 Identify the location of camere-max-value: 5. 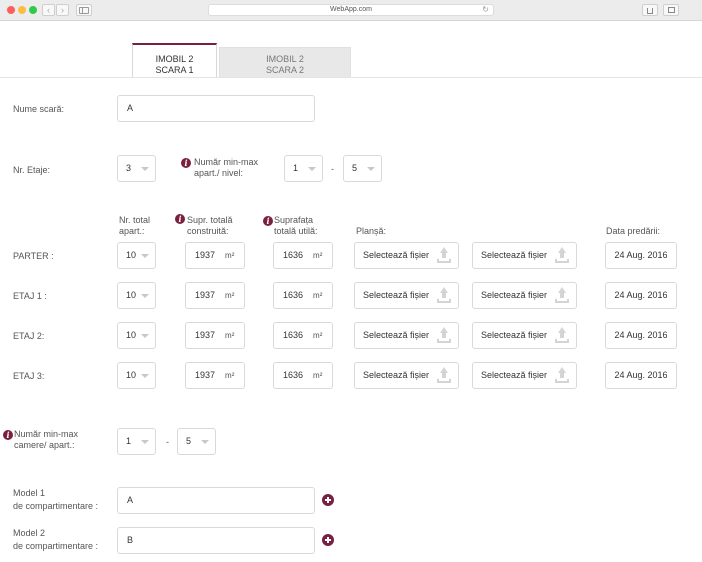
(189, 441).